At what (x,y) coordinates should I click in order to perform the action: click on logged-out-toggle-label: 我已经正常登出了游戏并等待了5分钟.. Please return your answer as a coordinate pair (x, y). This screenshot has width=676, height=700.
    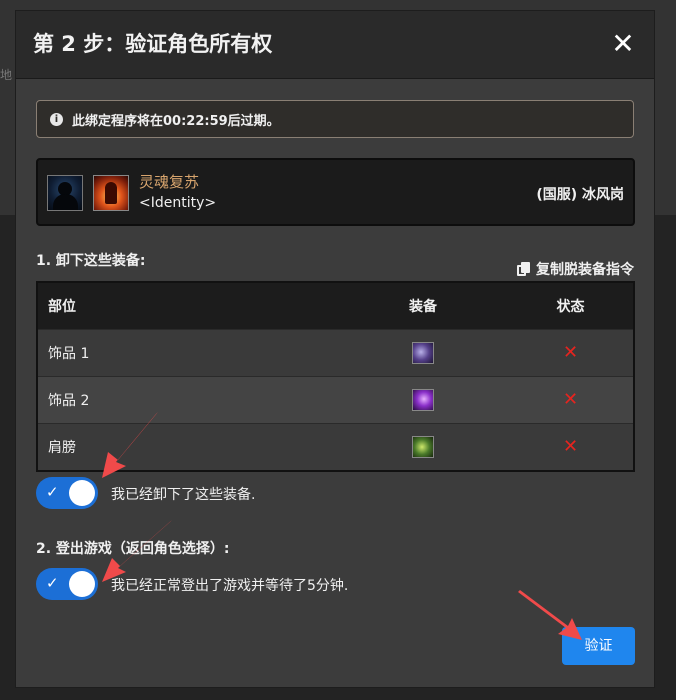
    Looking at the image, I should click on (230, 586).